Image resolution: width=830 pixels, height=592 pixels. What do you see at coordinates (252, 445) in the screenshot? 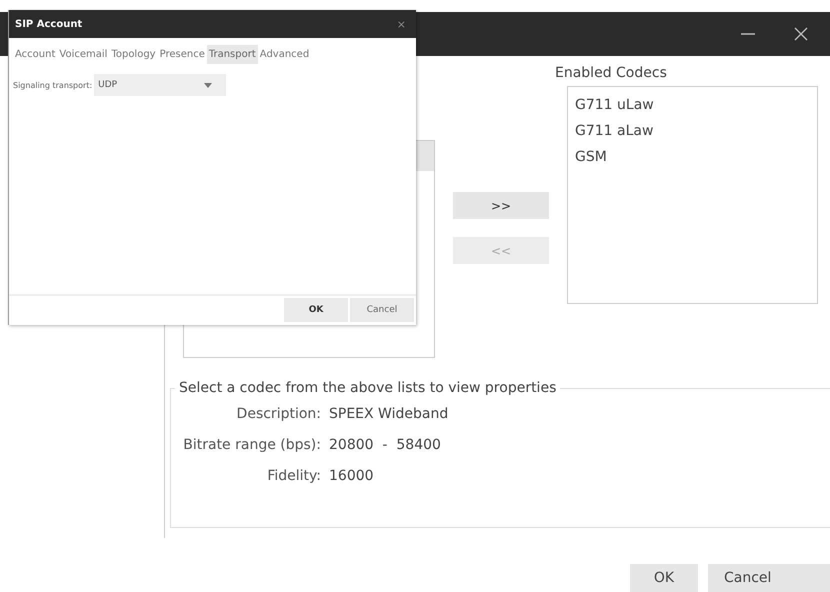
I see `field-label: Bitrate range (bps):` at bounding box center [252, 445].